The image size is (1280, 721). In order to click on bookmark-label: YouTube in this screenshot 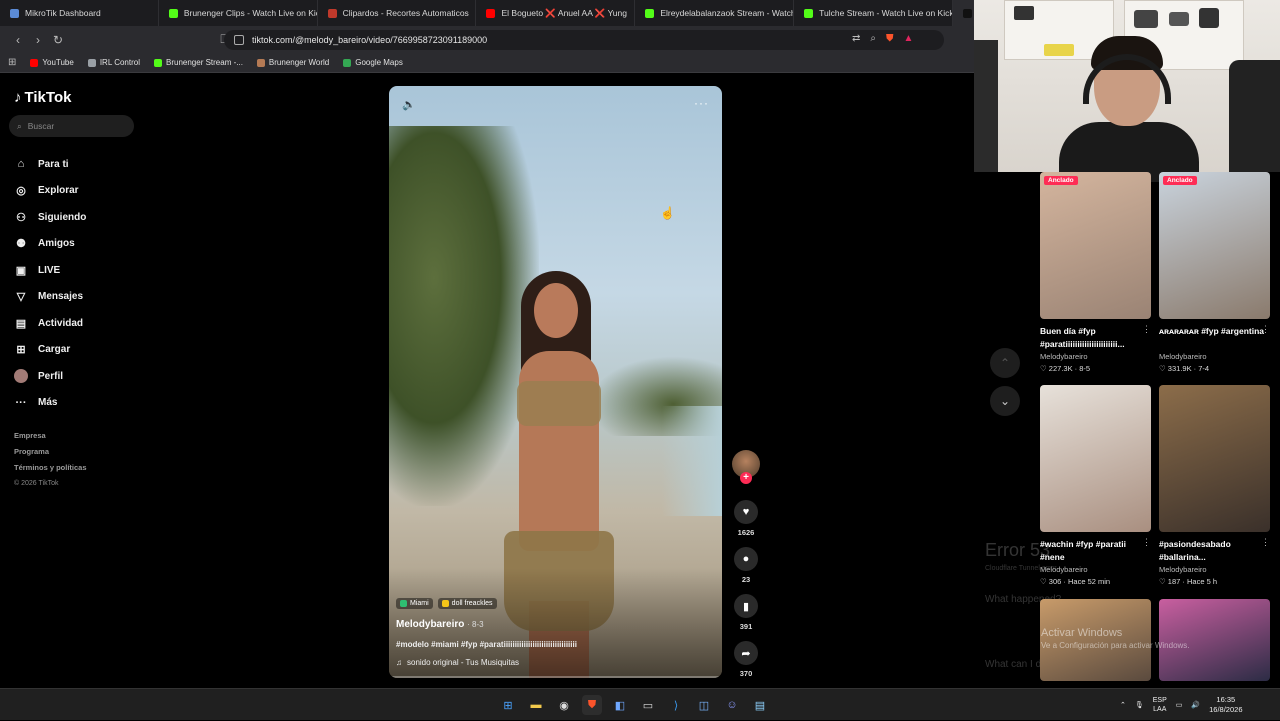, I will do `click(58, 62)`.